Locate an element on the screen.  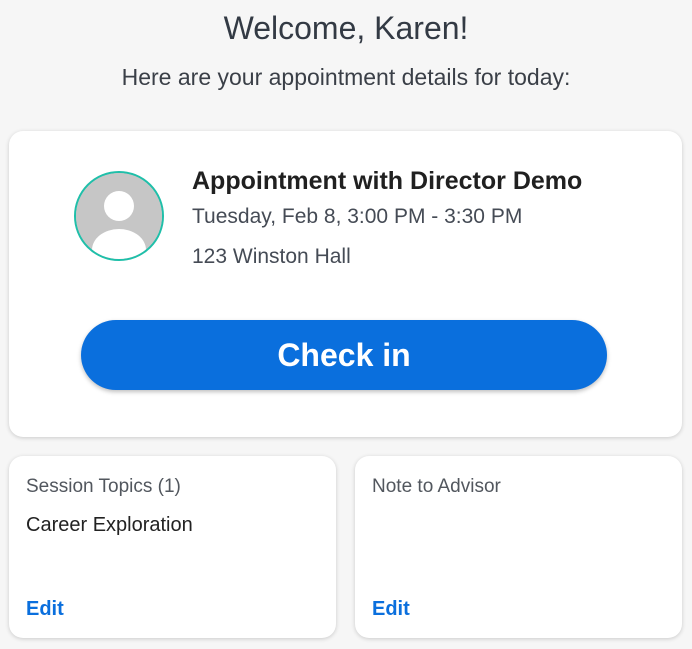
appointment-title: Appointment with Director Demo is located at coordinates (387, 181).